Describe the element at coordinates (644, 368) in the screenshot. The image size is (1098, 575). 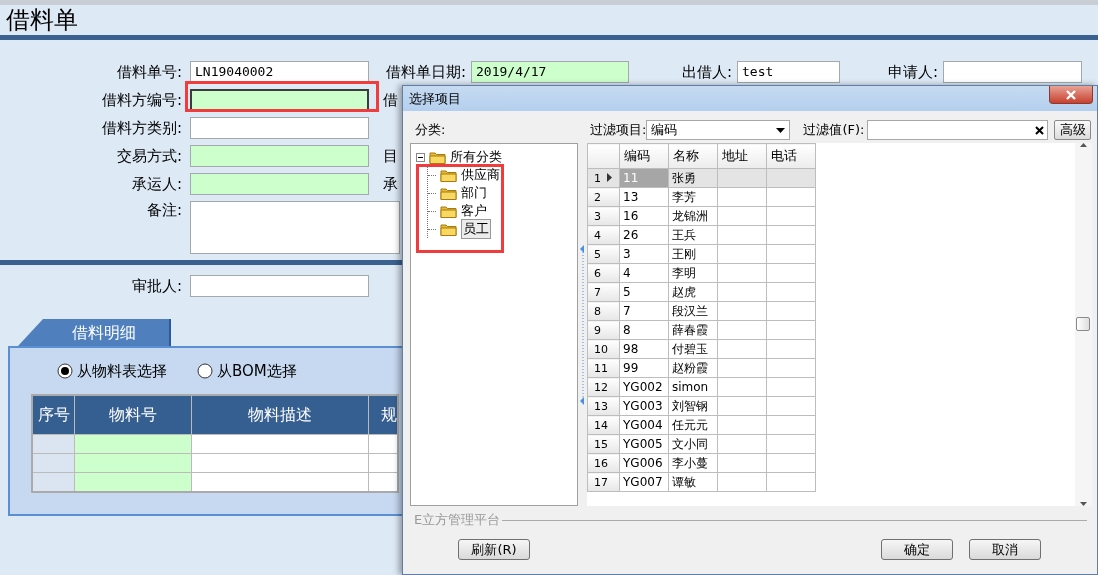
I see `table-cell: 99` at that location.